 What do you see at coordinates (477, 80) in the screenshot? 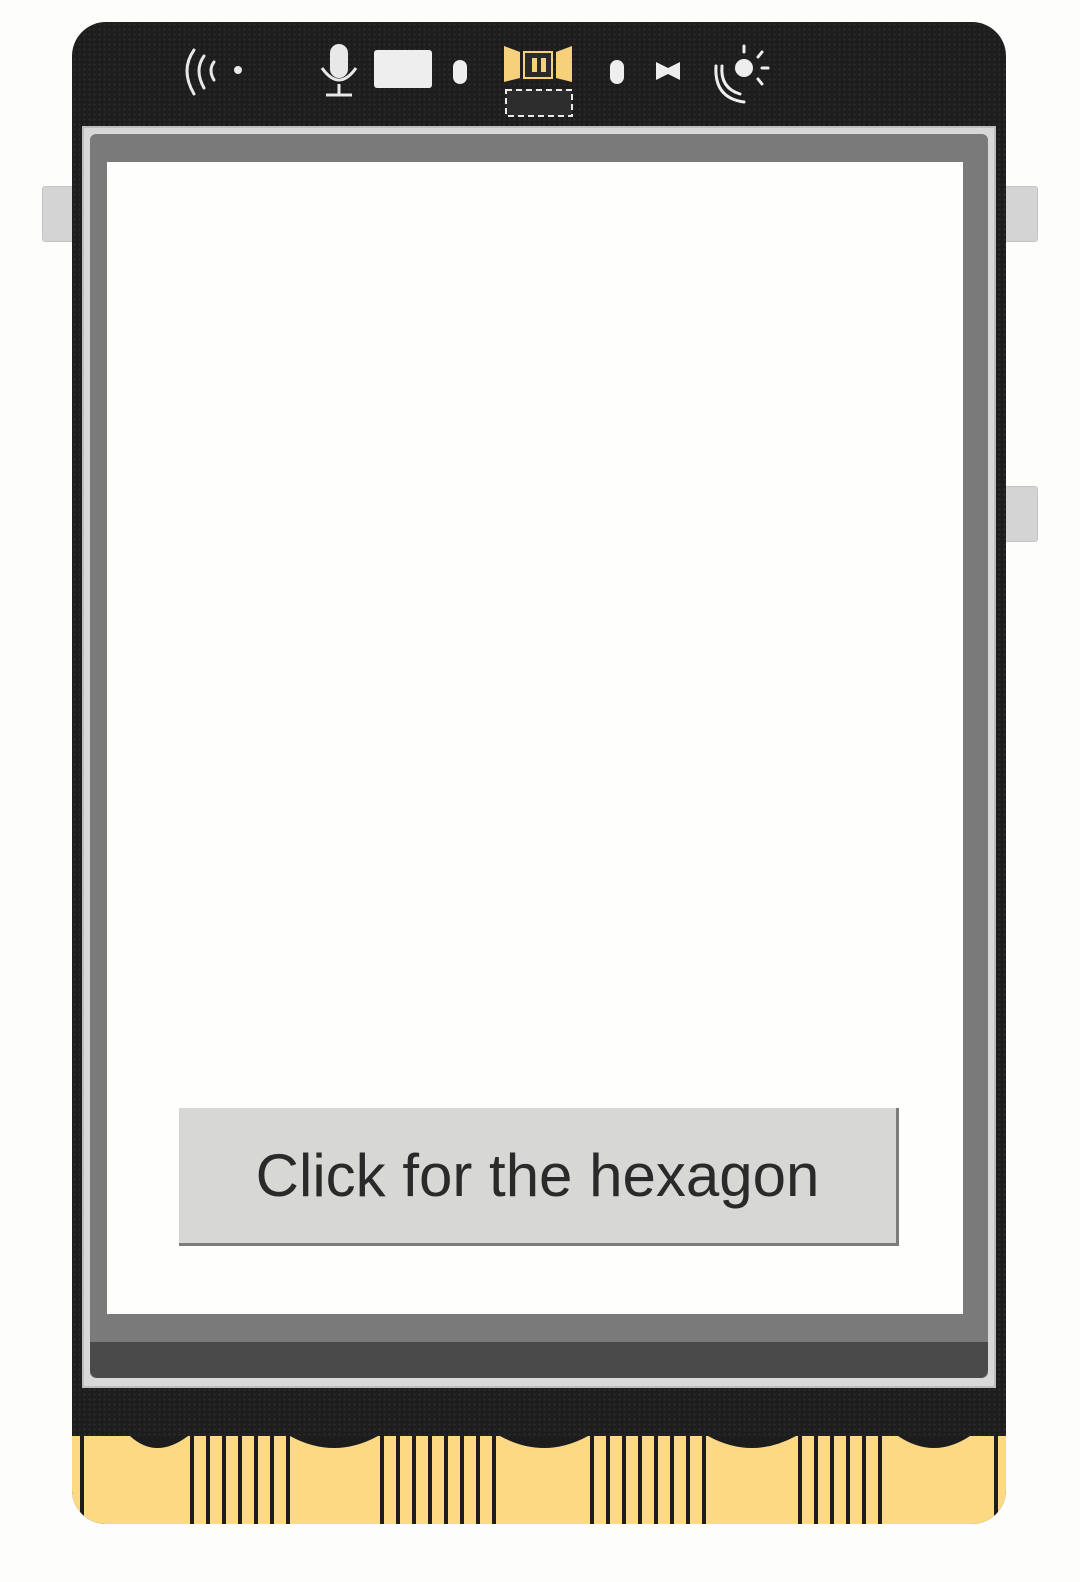
I see `sensor-strip` at bounding box center [477, 80].